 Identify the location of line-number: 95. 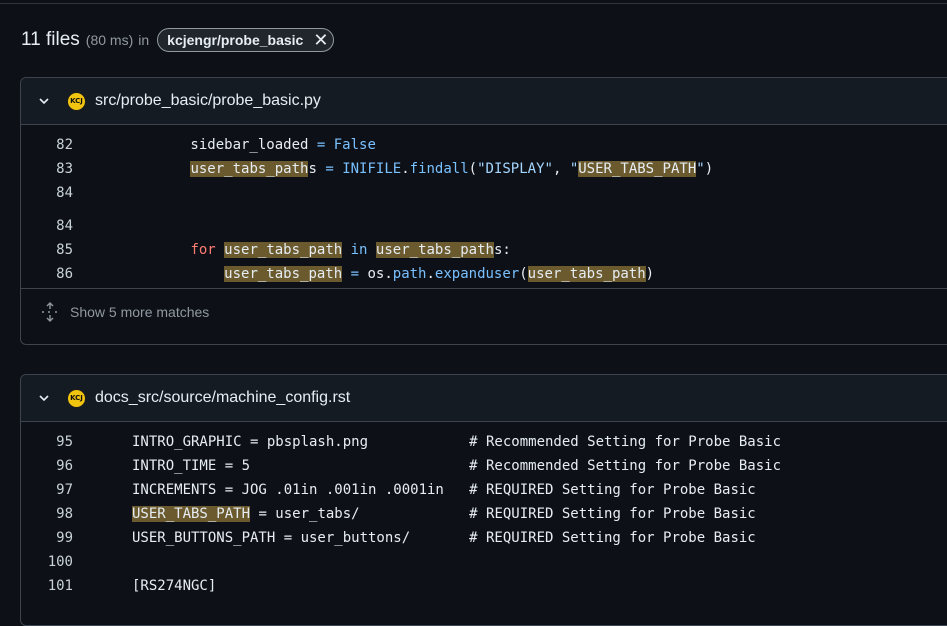
(47, 442).